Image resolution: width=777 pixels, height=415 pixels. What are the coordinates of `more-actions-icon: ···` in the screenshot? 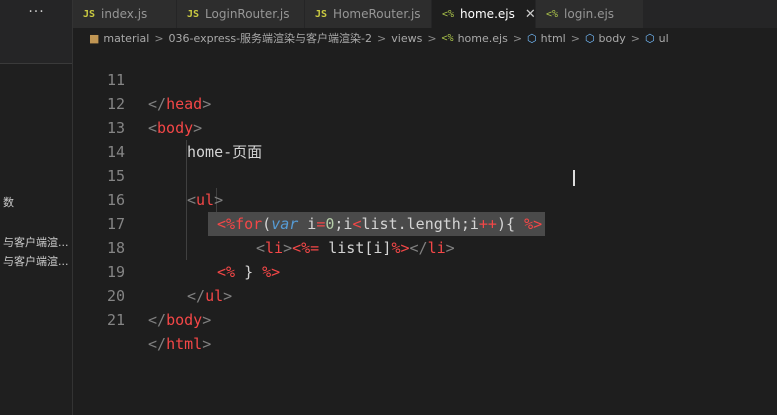 It's located at (36, 14).